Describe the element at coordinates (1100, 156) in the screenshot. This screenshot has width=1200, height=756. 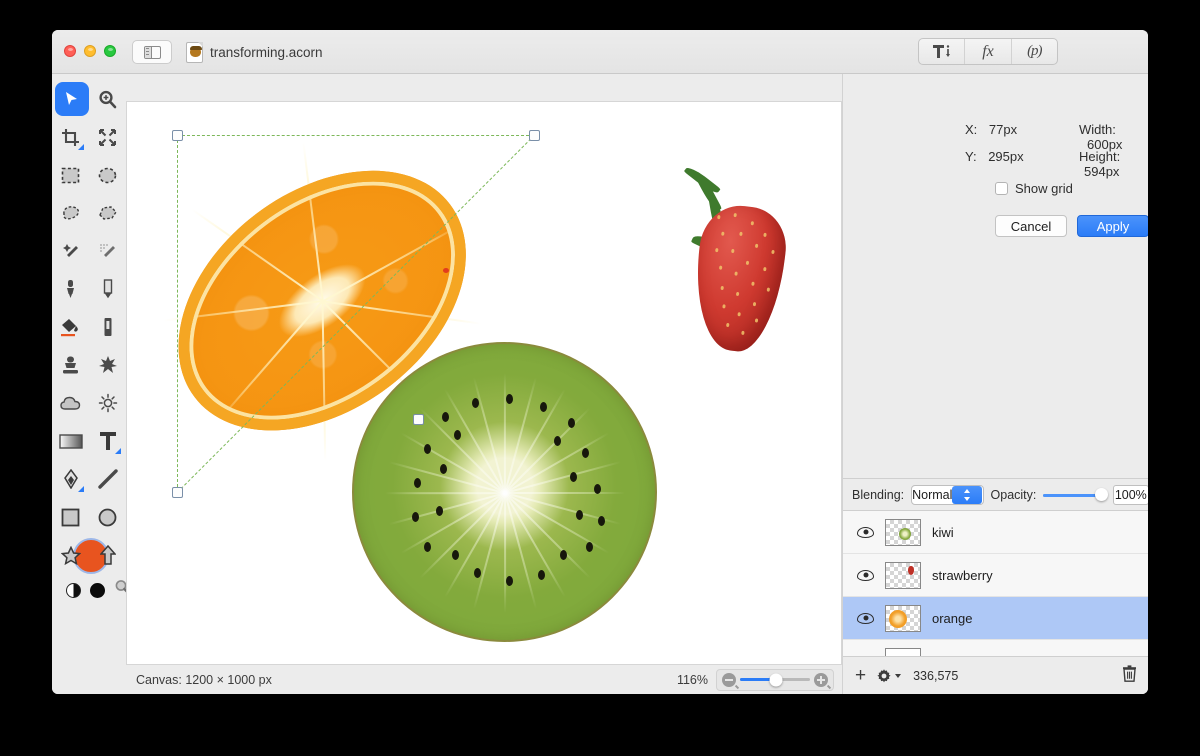
I see `height-label: Height:` at that location.